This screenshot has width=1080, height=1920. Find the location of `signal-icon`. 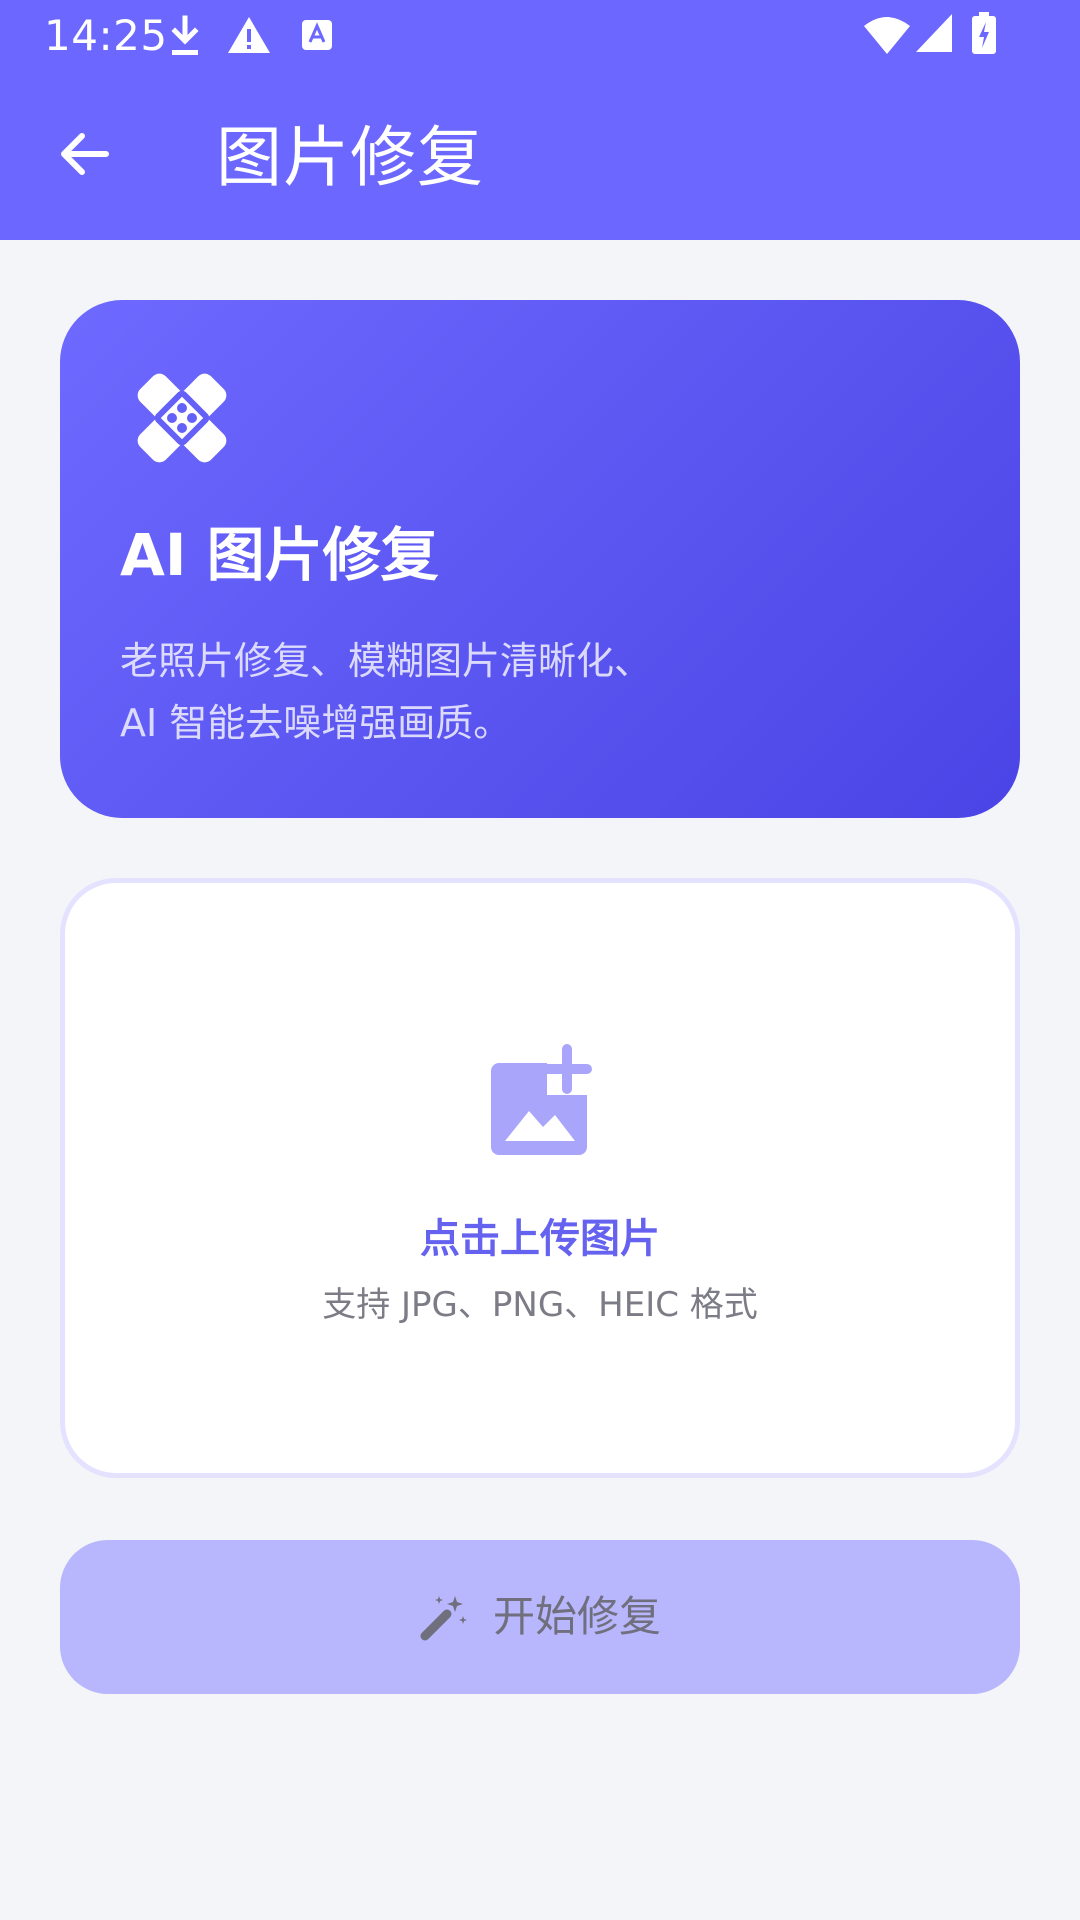

signal-icon is located at coordinates (934, 33).